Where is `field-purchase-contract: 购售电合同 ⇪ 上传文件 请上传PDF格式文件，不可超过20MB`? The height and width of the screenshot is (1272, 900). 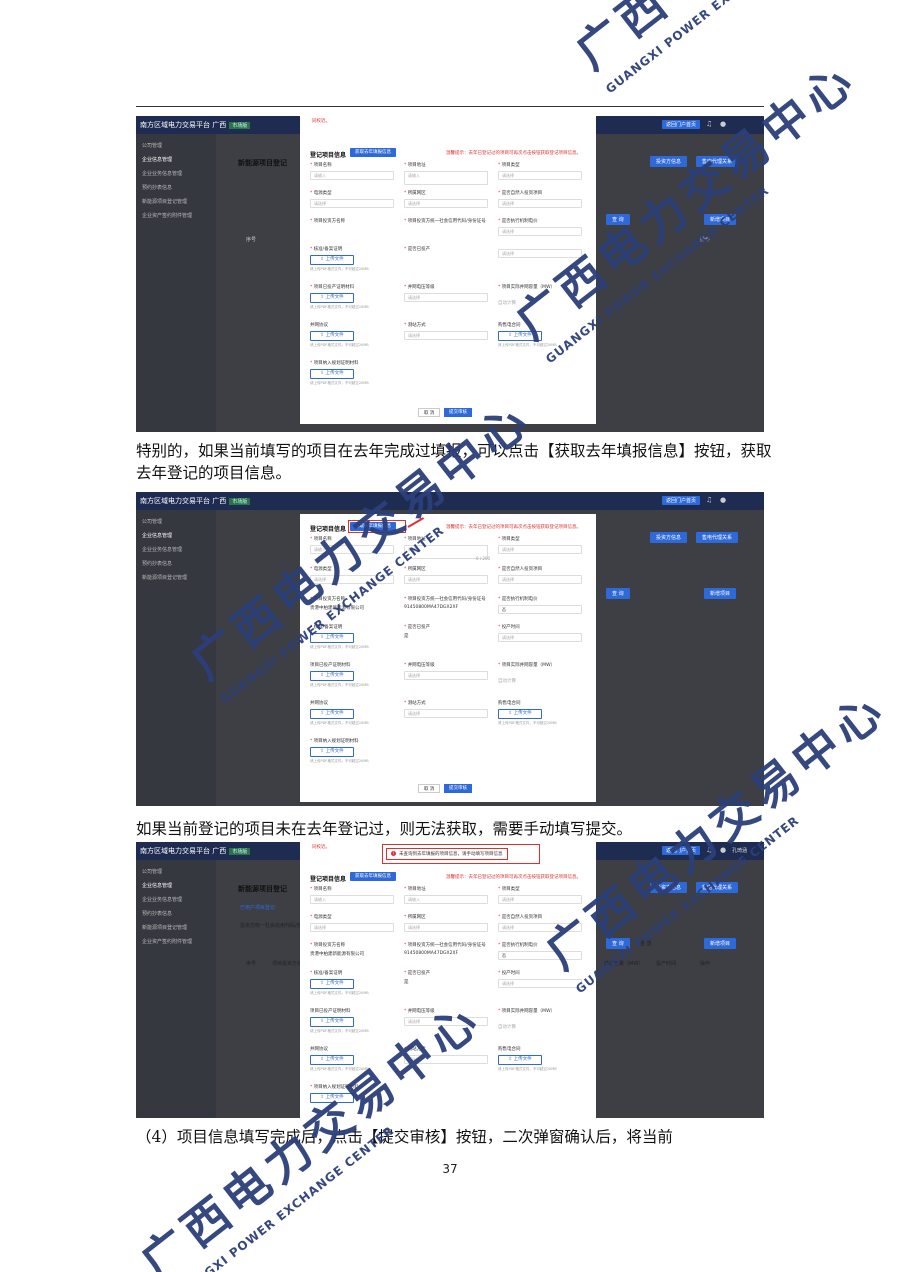 field-purchase-contract: 购售电合同 ⇪ 上传文件 请上传PDF格式文件，不可超过20MB is located at coordinates (527, 1059).